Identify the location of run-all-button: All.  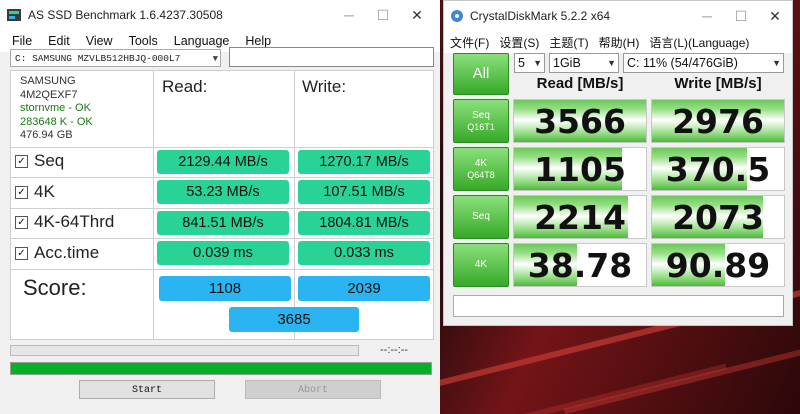
(481, 74).